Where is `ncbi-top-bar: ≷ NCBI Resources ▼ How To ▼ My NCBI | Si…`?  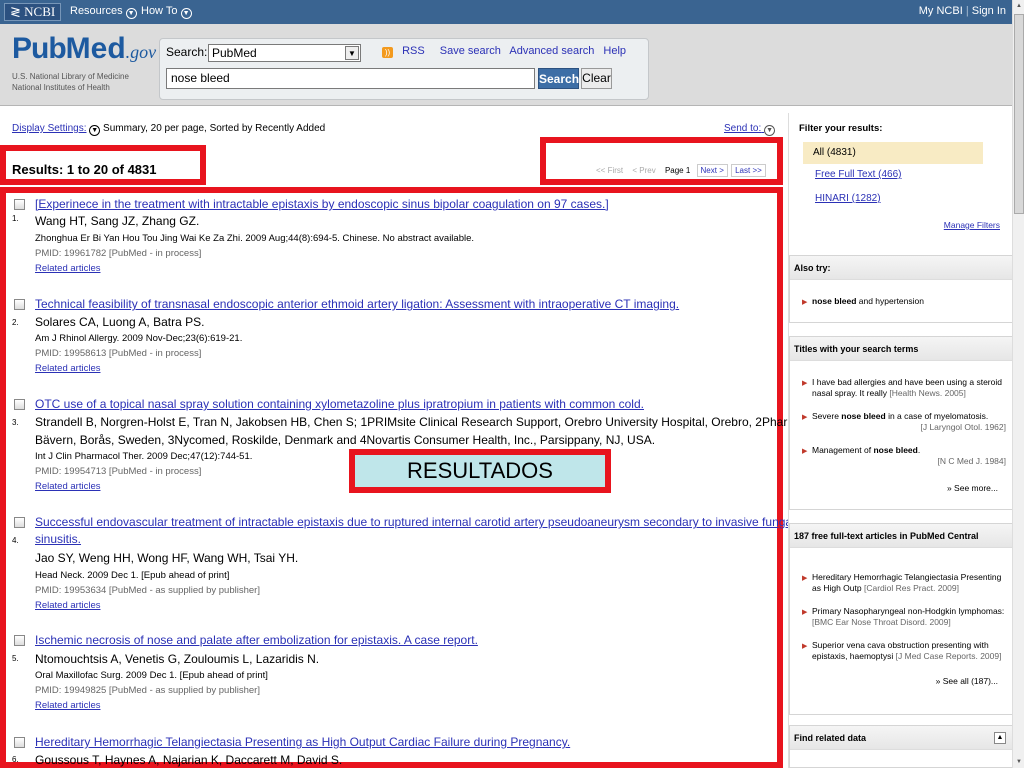 ncbi-top-bar: ≷ NCBI Resources ▼ How To ▼ My NCBI | Si… is located at coordinates (506, 12).